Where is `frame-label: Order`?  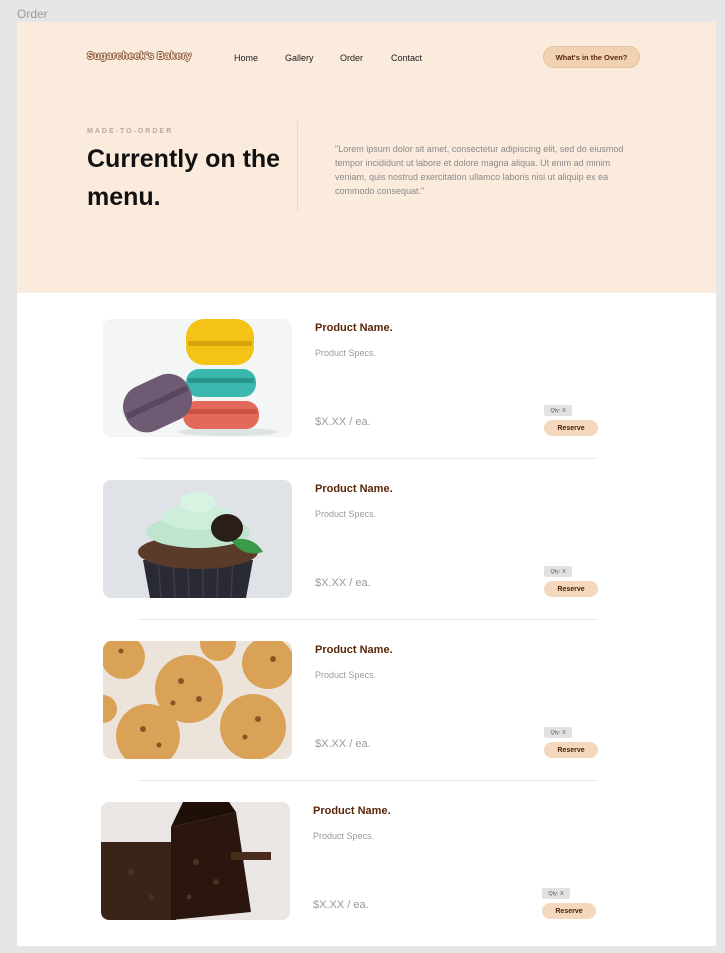 frame-label: Order is located at coordinates (32, 14).